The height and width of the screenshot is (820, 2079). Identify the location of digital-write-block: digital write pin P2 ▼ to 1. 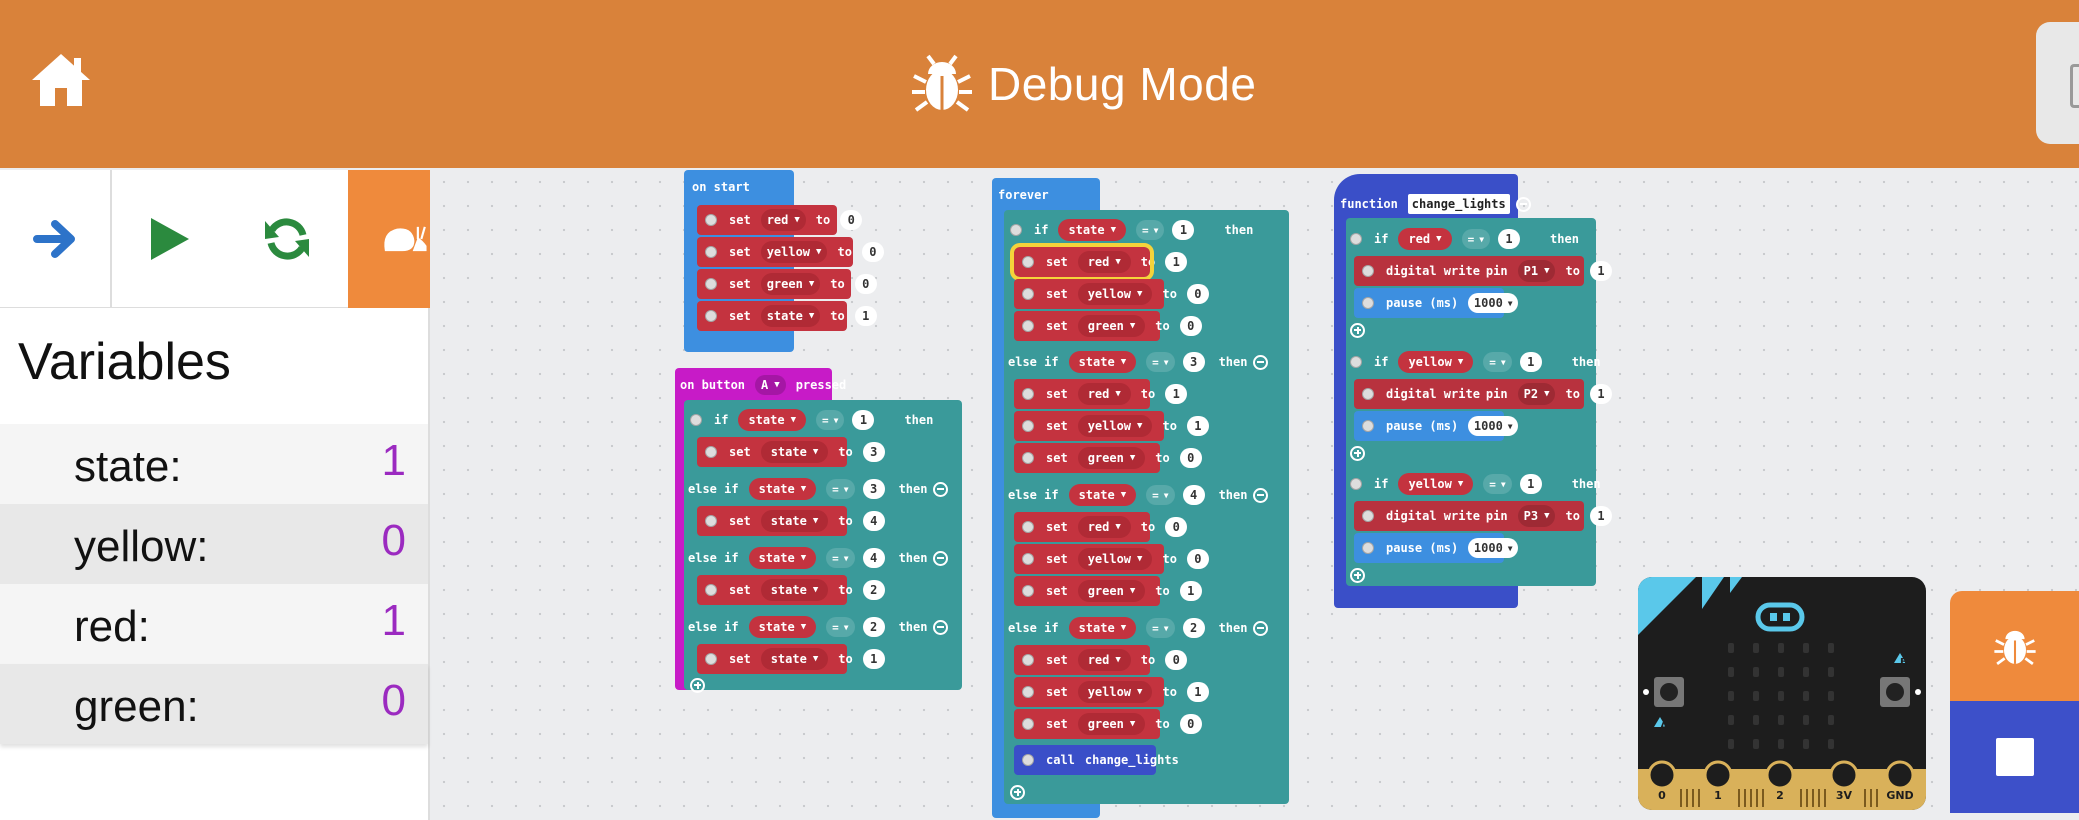
(1483, 394).